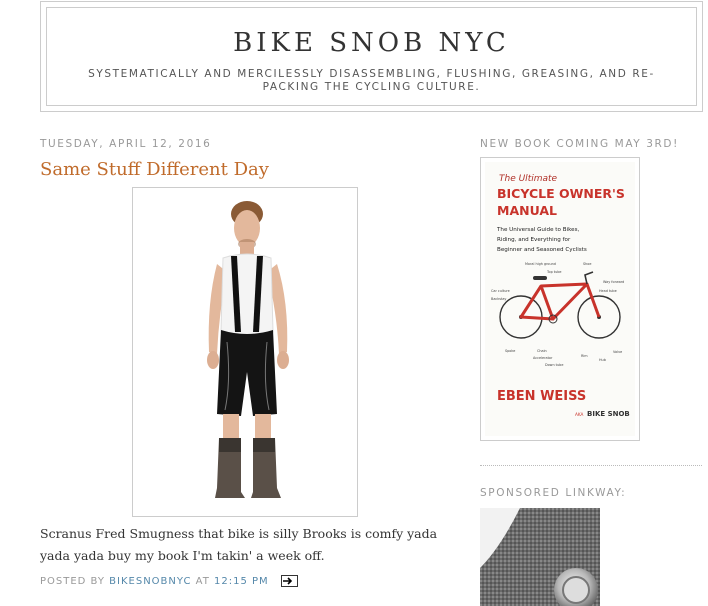 The height and width of the screenshot is (606, 708). Describe the element at coordinates (561, 193) in the screenshot. I see `book-title-line1: BICYCLE OWNER'S` at that location.